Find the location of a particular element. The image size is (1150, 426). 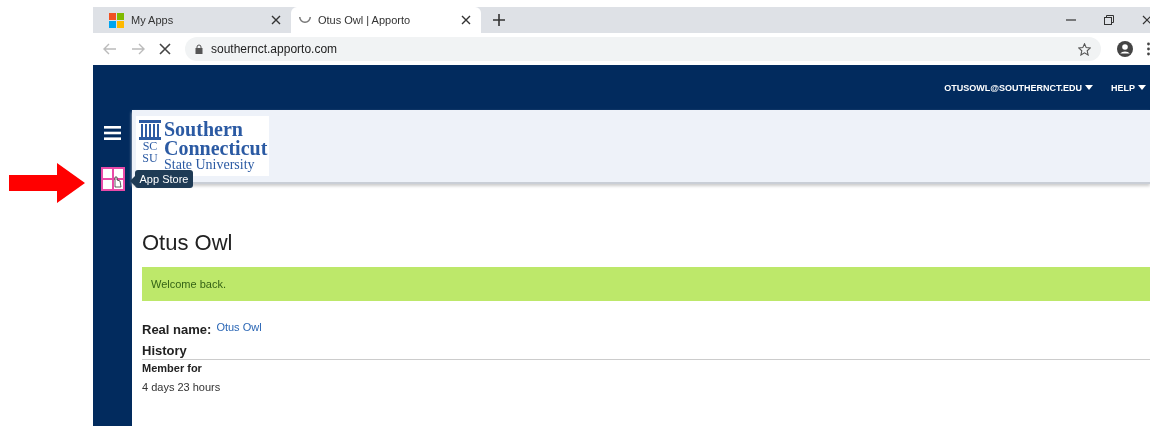

field-label: Real name: is located at coordinates (177, 329).